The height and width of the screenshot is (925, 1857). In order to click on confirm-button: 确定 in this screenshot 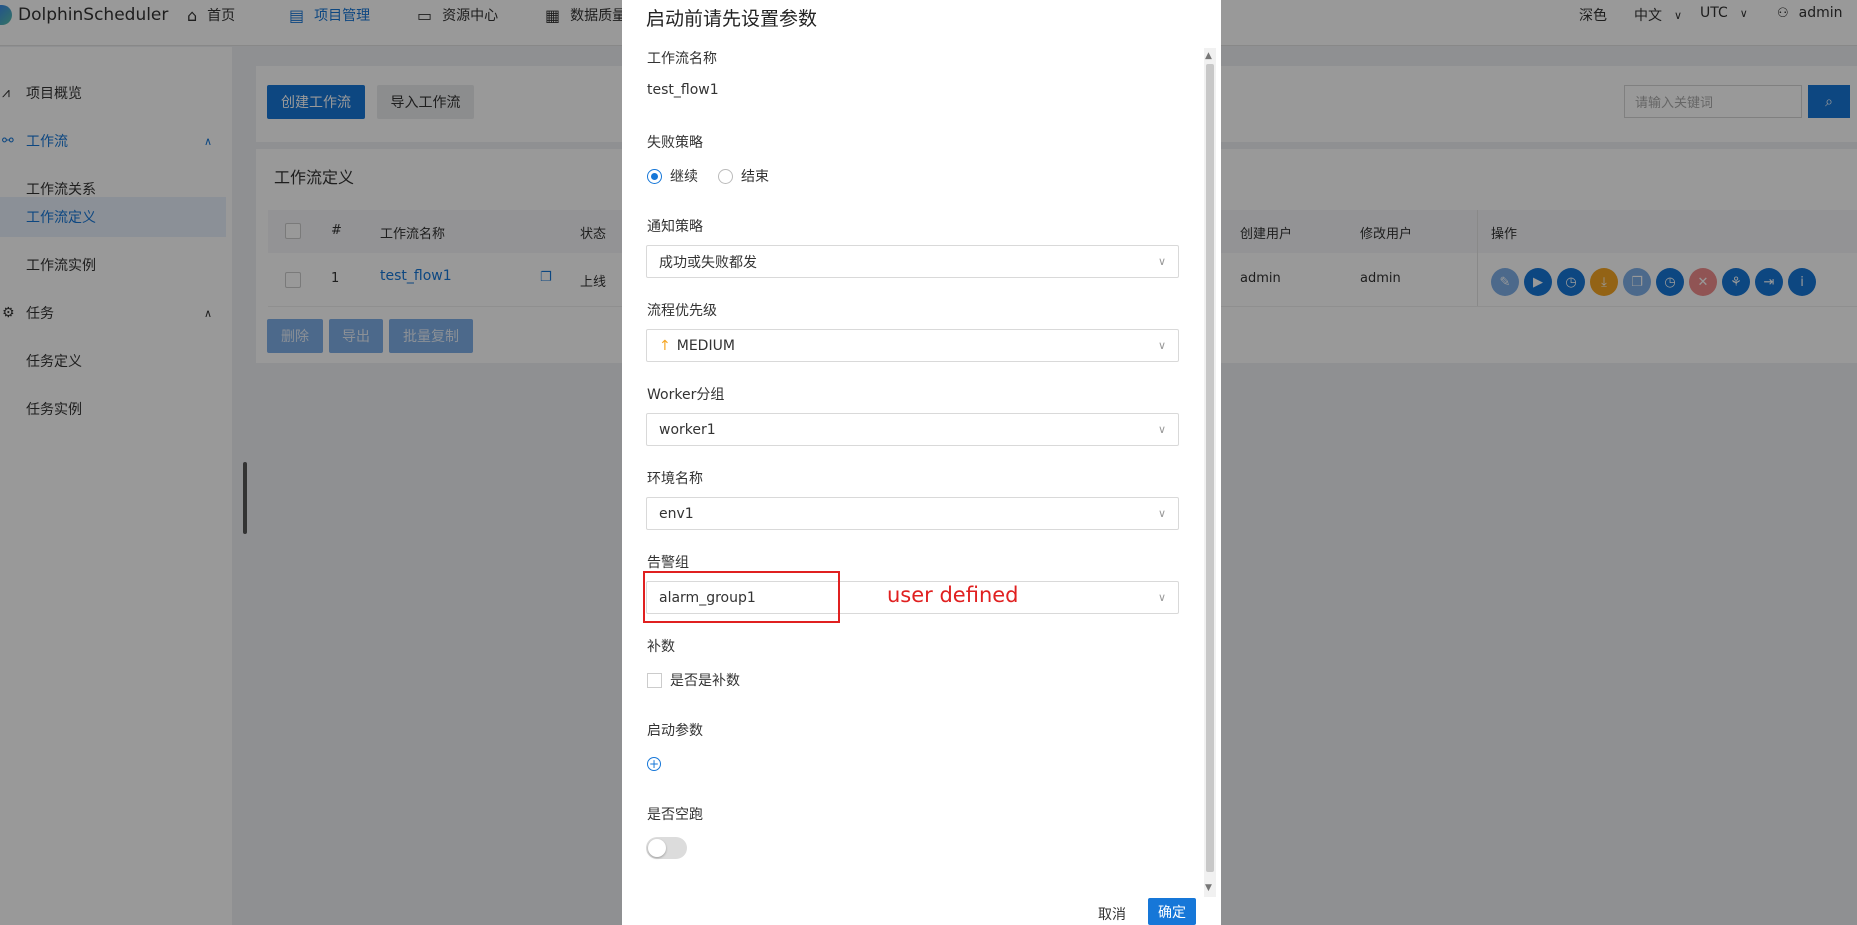, I will do `click(1172, 911)`.